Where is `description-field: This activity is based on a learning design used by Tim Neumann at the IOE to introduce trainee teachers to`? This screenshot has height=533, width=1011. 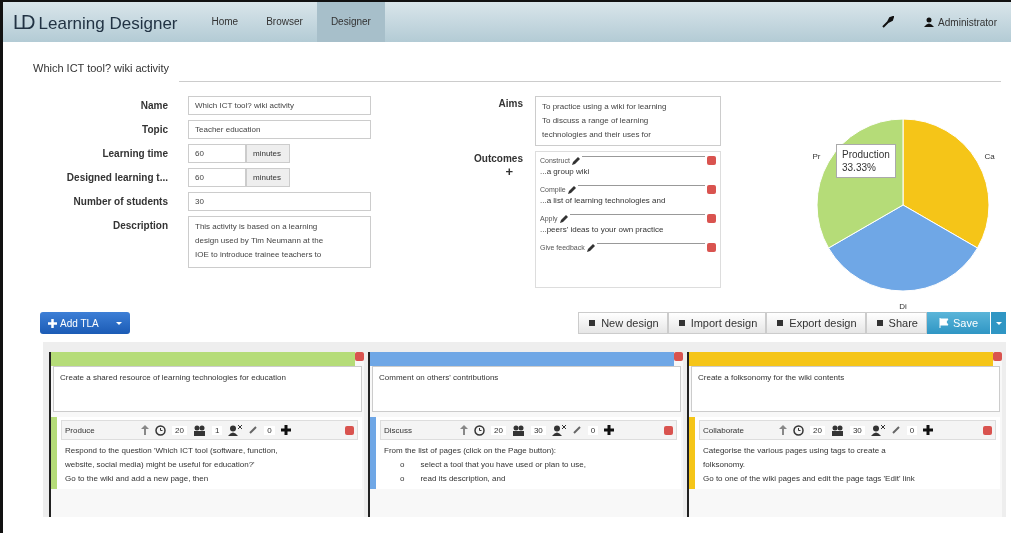
description-field: This activity is based on a learning design used by Tim Neumann at the IOE to introduce trainee teachers to is located at coordinates (279, 242).